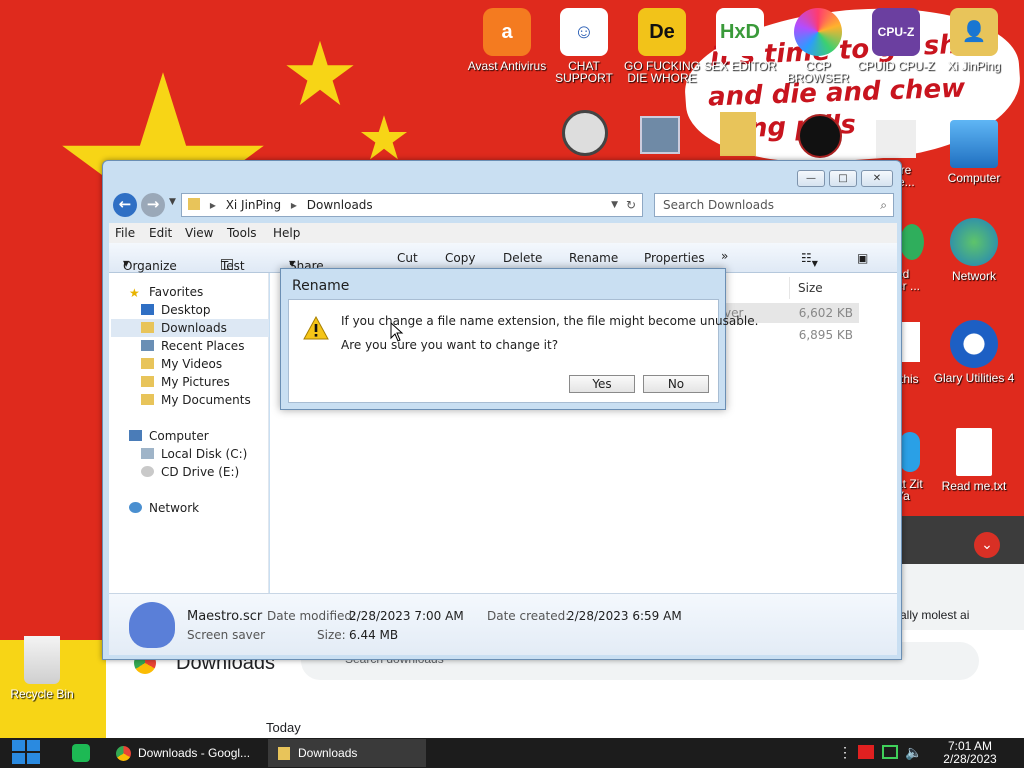  What do you see at coordinates (503, 233) in the screenshot?
I see `menu-bar: File Edit View Tools Help` at bounding box center [503, 233].